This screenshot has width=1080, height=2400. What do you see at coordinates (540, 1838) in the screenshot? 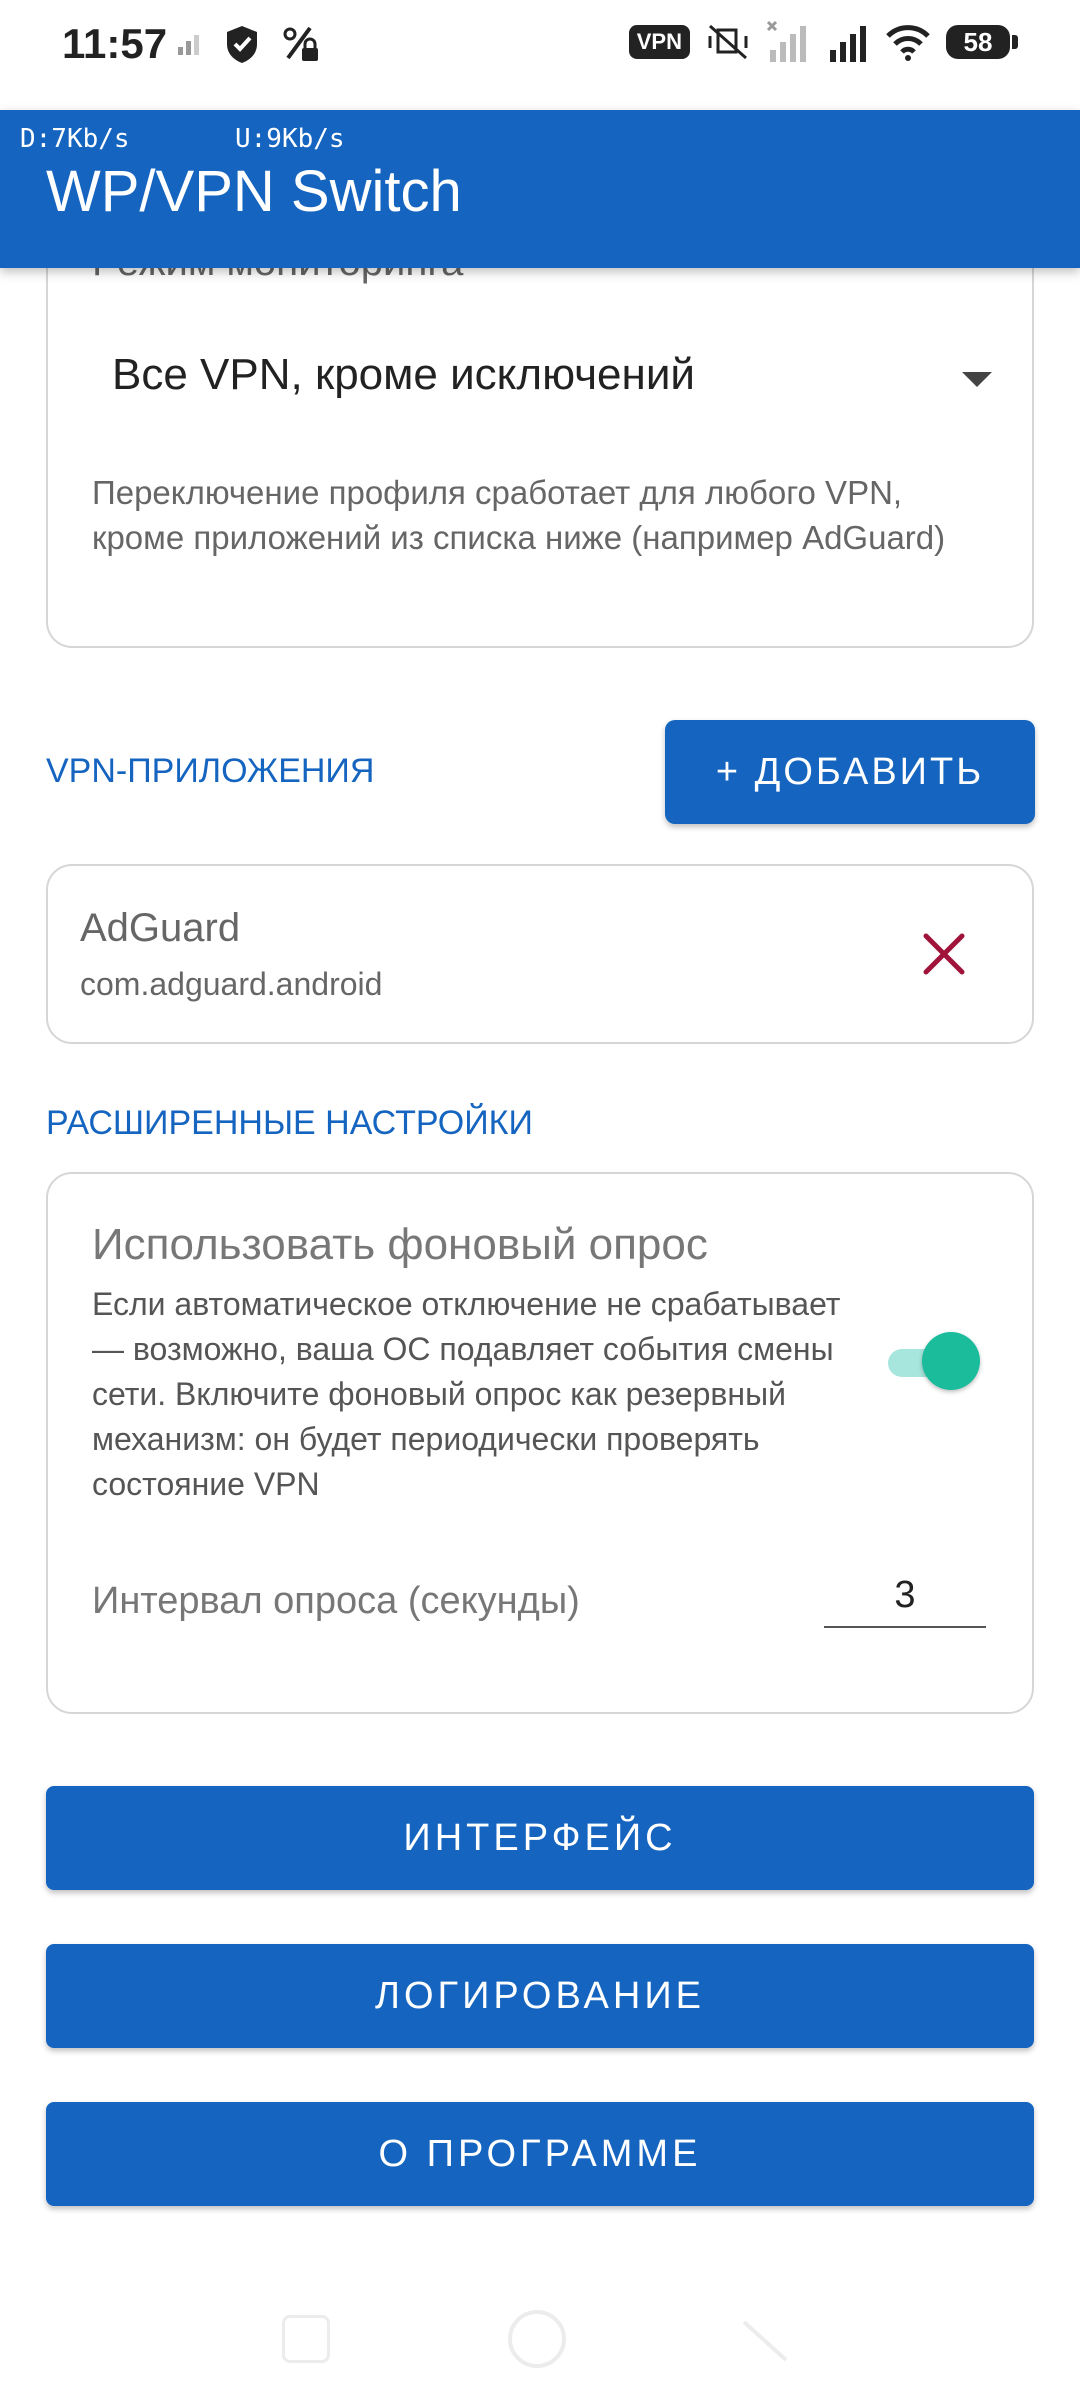
I see `interface-button: ИНТЕРФЕЙС` at bounding box center [540, 1838].